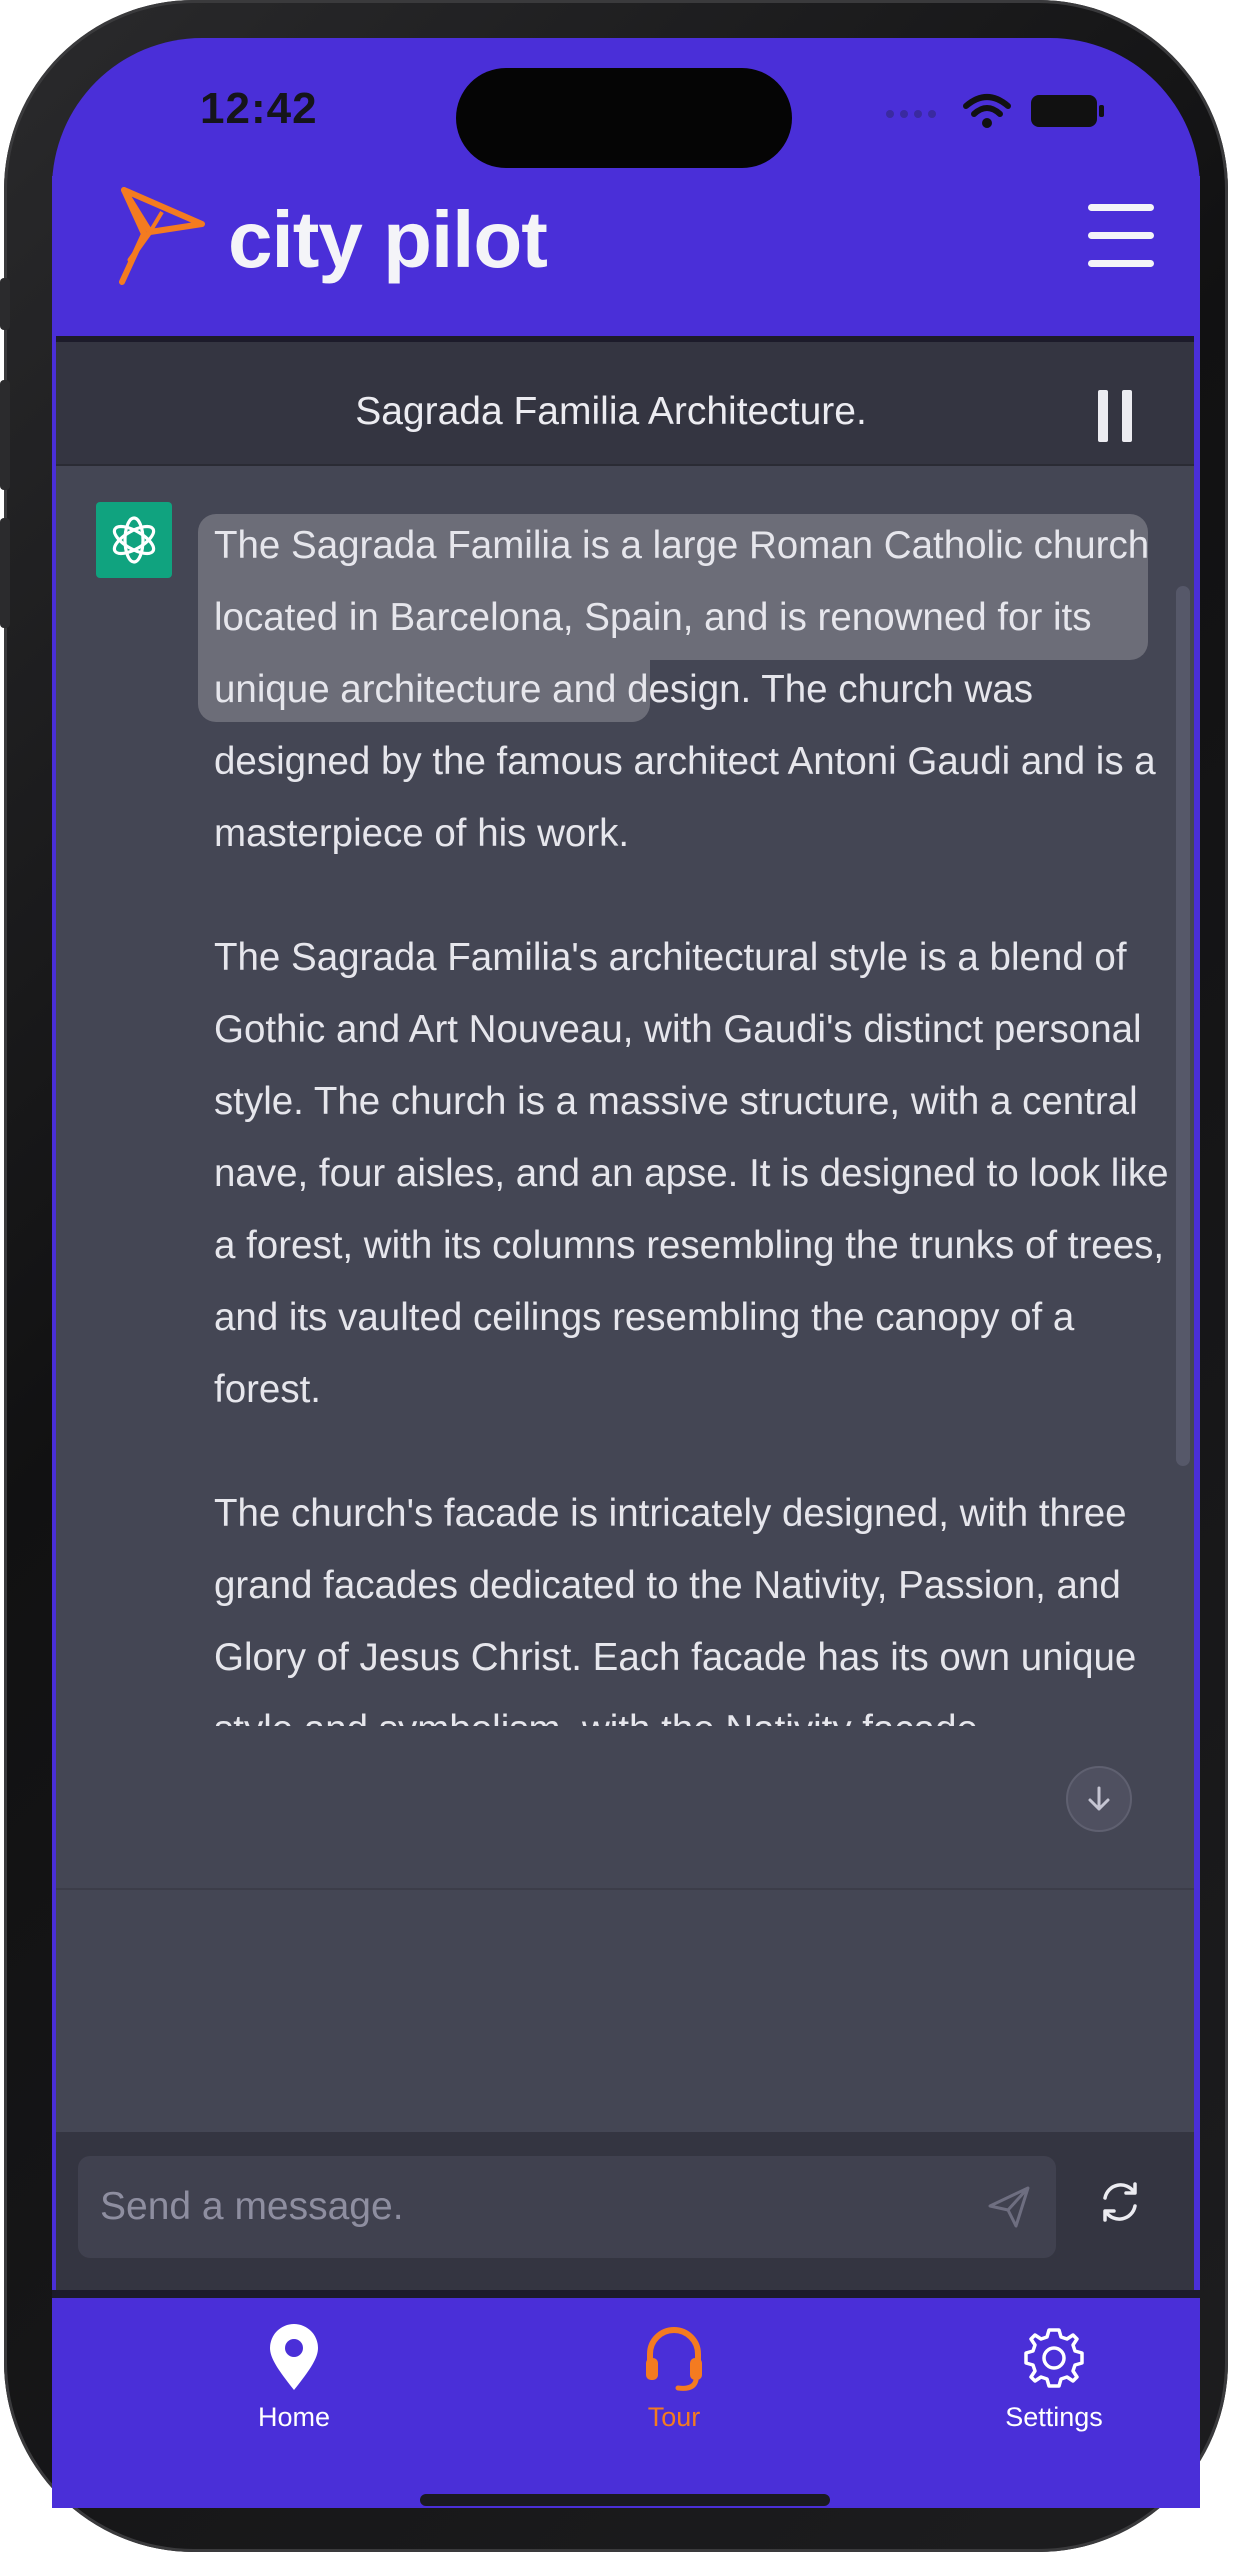  What do you see at coordinates (162, 236) in the screenshot?
I see `city-pilot-logo` at bounding box center [162, 236].